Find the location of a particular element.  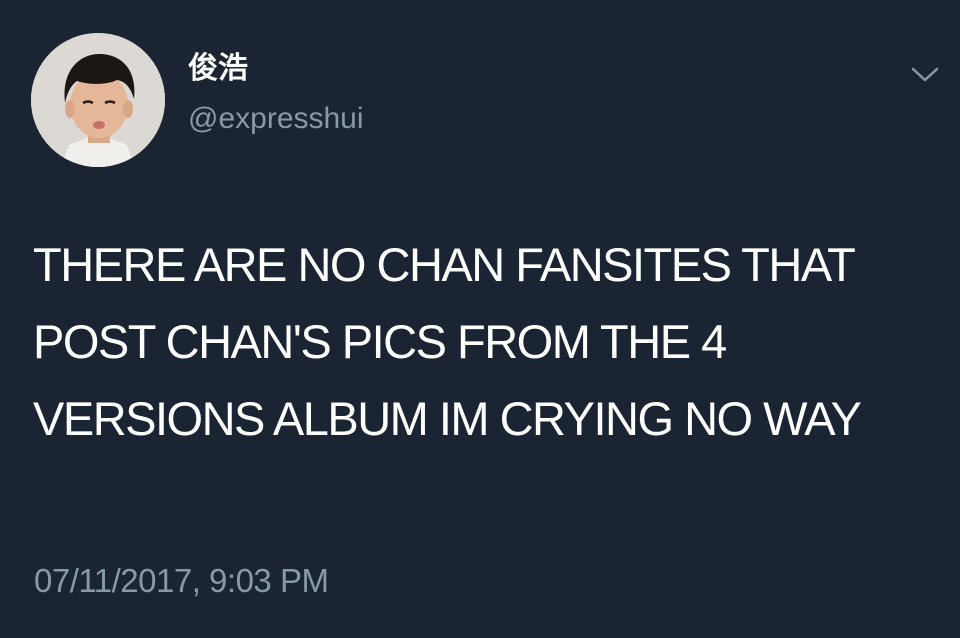

author-handle: @expresshui is located at coordinates (276, 119).